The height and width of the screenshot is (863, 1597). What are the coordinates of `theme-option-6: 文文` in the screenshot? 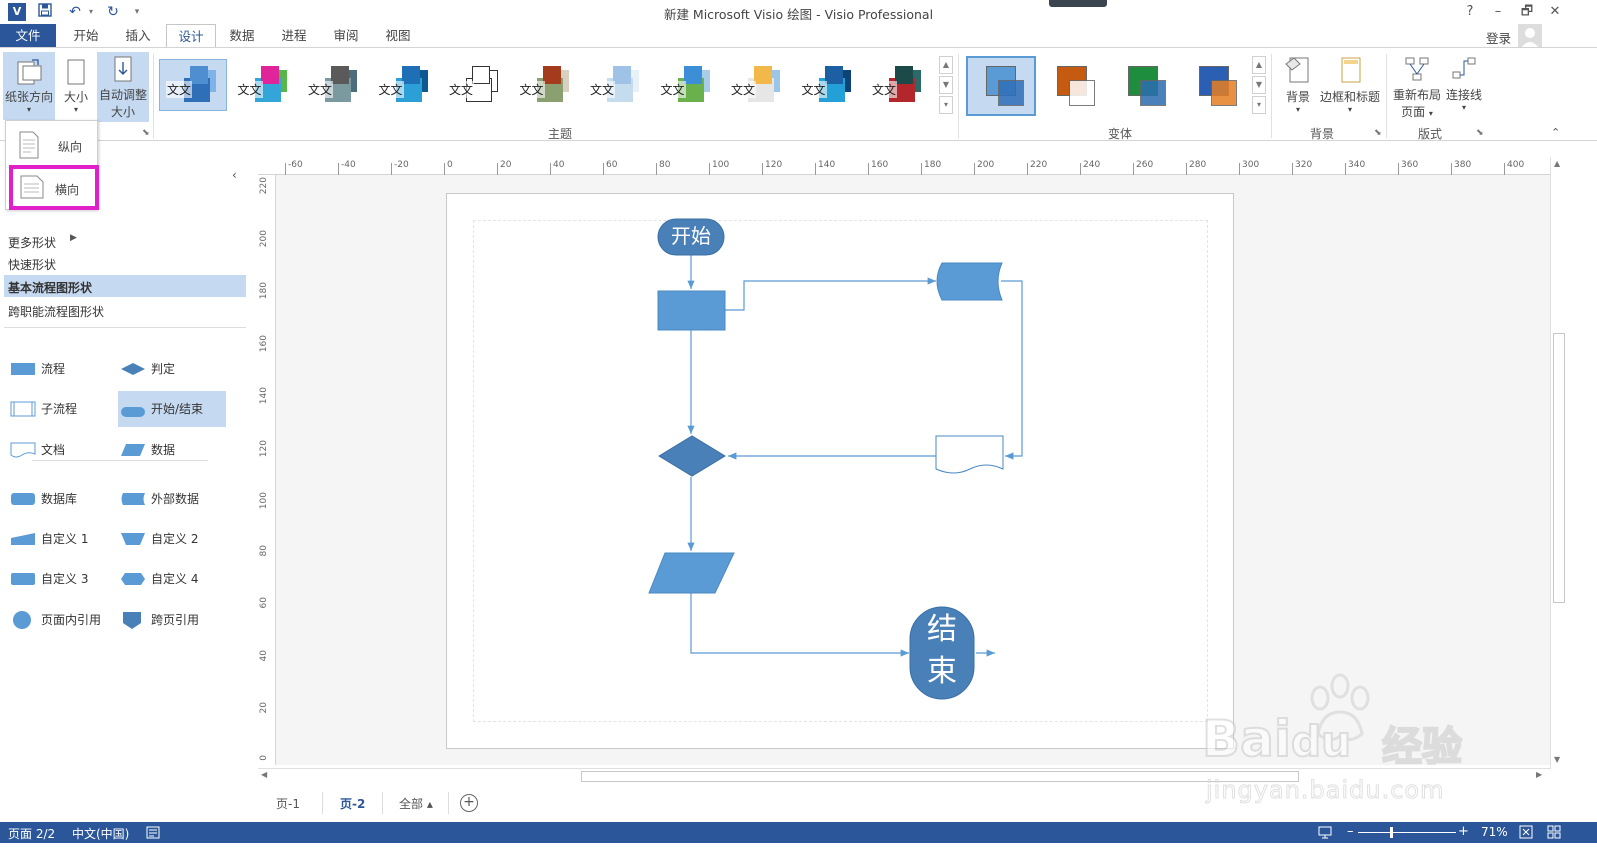 It's located at (546, 85).